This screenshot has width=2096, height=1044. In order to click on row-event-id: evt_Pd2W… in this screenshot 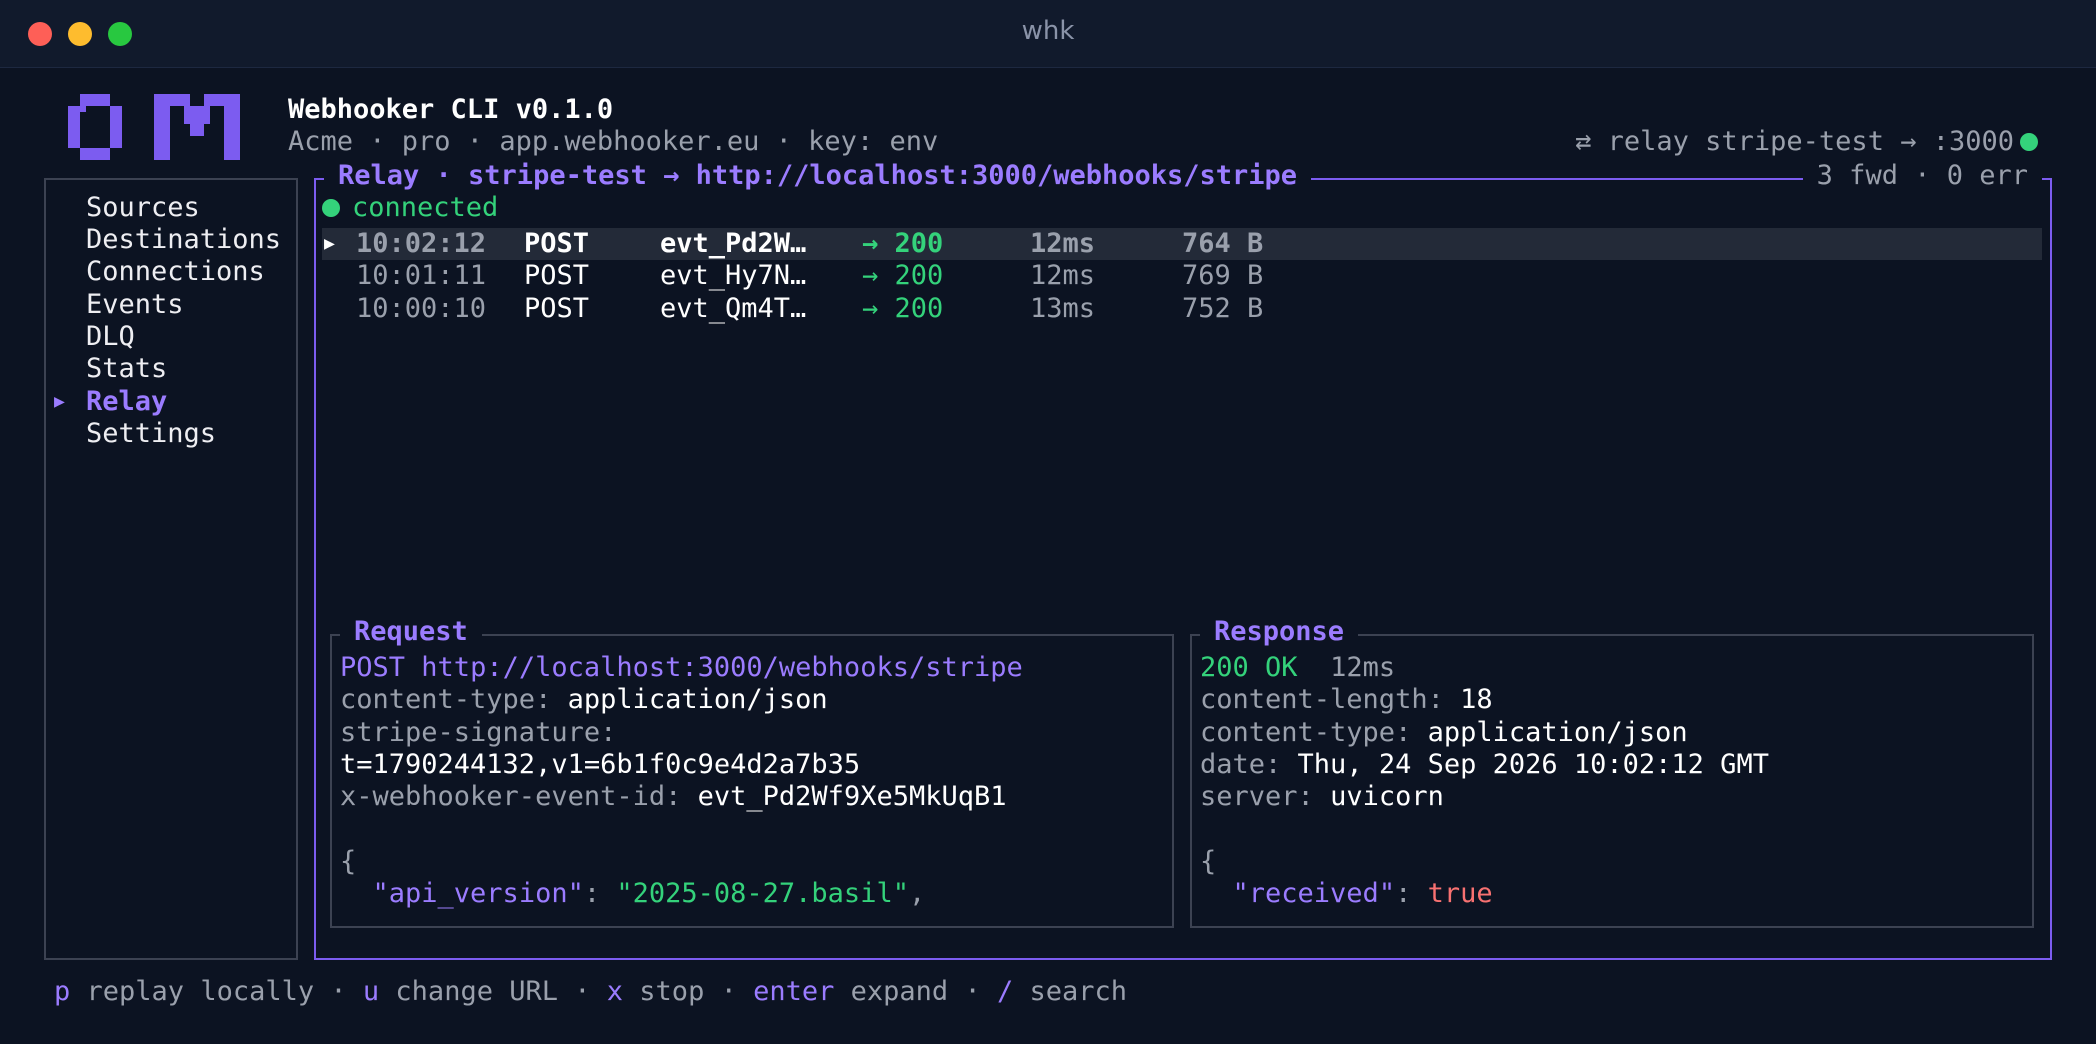, I will do `click(733, 243)`.